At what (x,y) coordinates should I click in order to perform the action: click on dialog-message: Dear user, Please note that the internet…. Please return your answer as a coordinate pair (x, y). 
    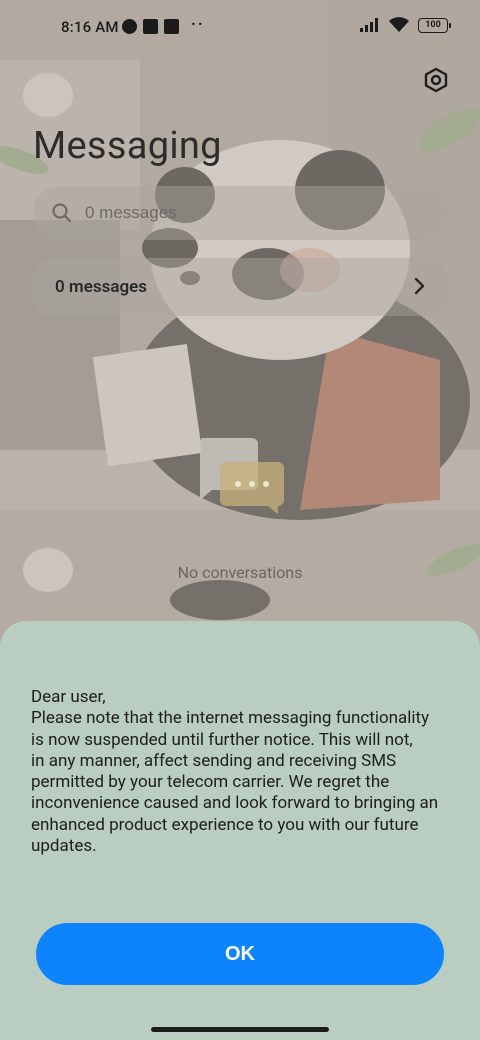
    Looking at the image, I should click on (246, 772).